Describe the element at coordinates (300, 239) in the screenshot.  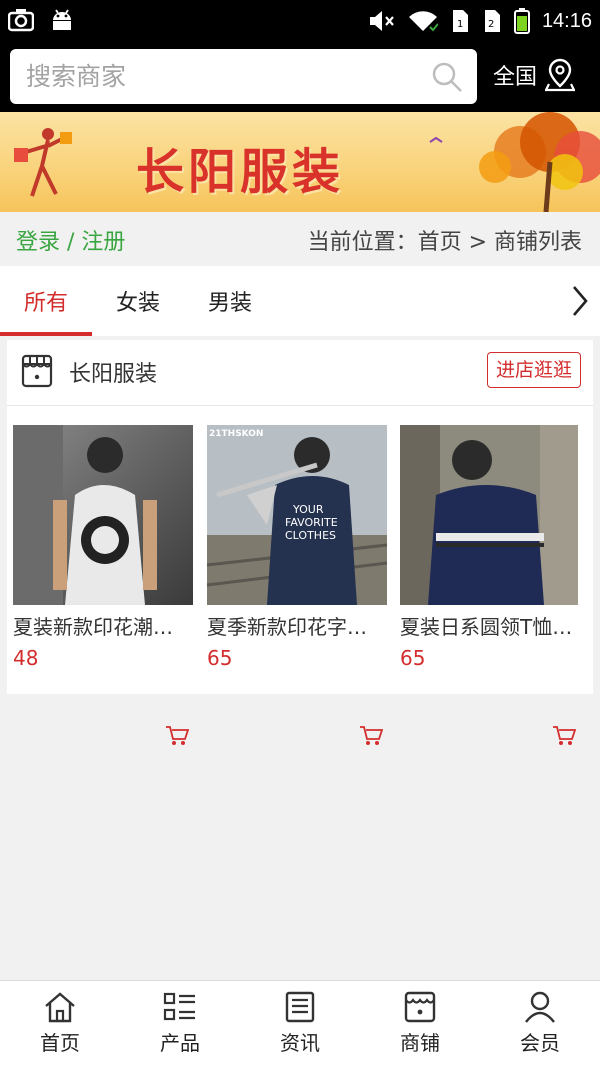
I see `breadcrumb-row: 登录 / 注册 当前位置：首页 > 商铺列表` at that location.